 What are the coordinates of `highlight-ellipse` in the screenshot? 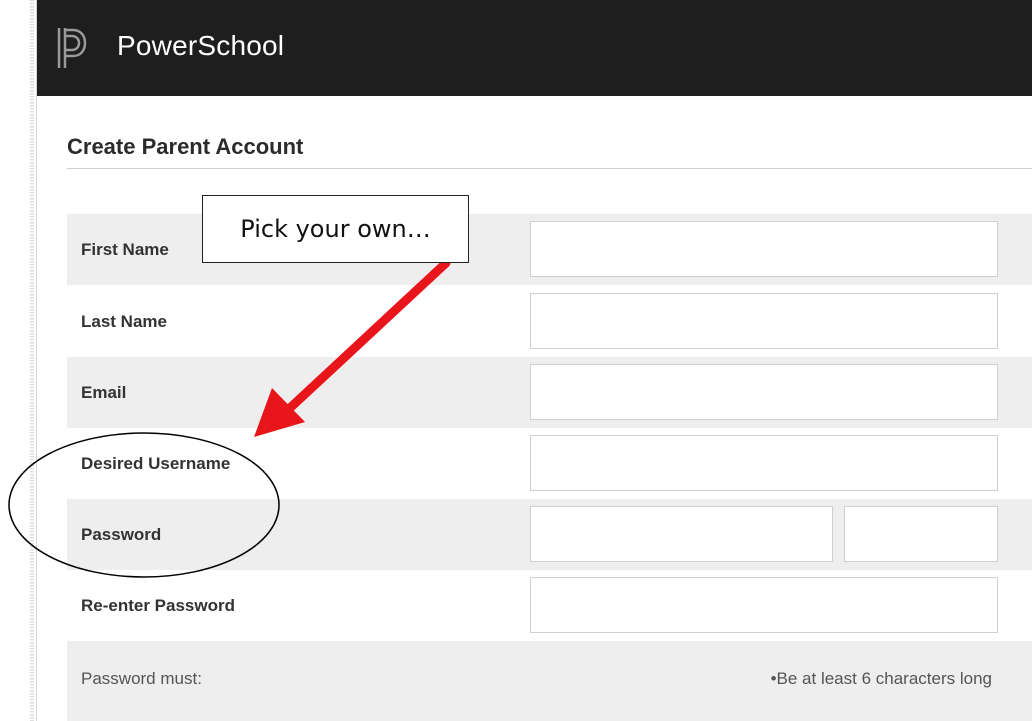 It's located at (144, 505).